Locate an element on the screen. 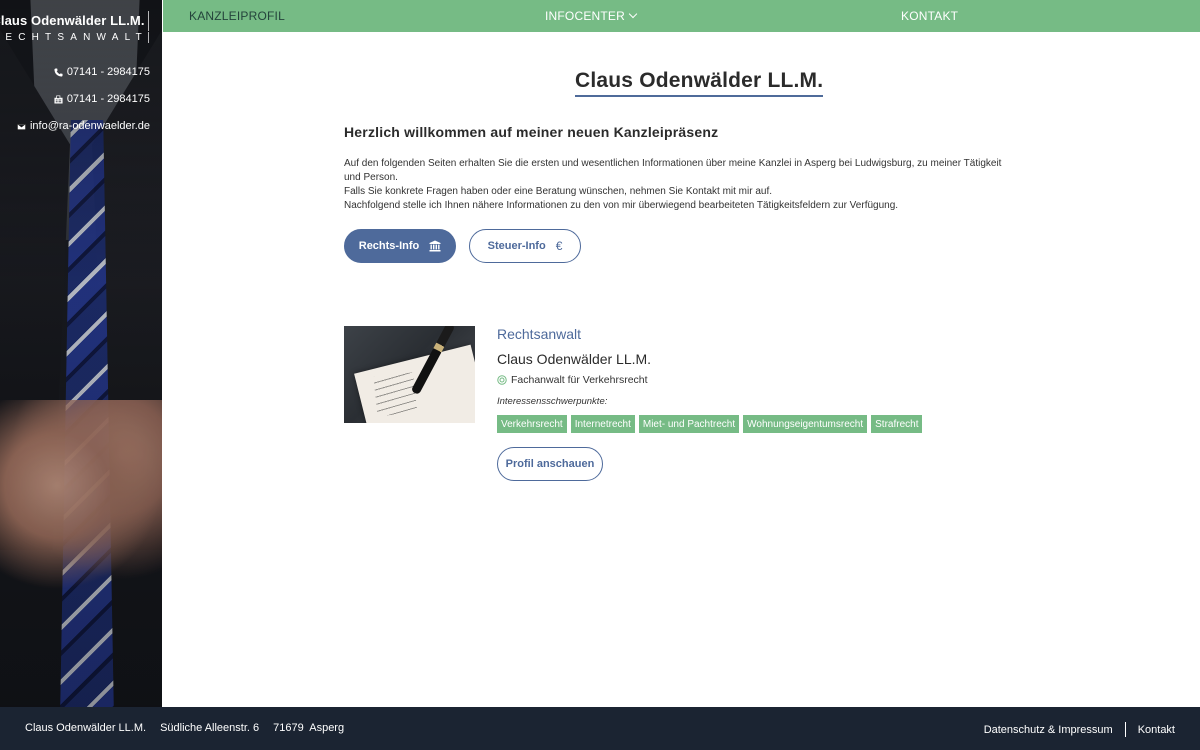 This screenshot has width=1200, height=750. nav-infocenter-label: INFOCENTER is located at coordinates (585, 16).